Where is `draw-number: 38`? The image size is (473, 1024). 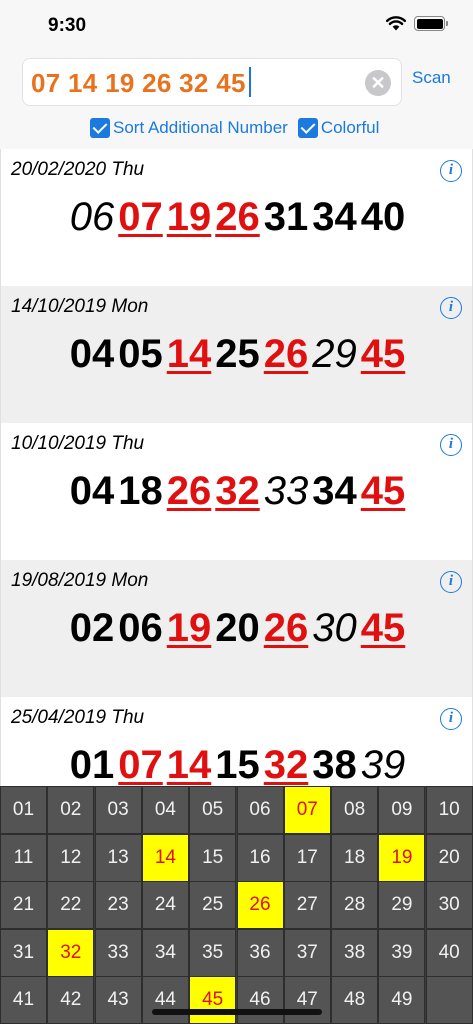 draw-number: 38 is located at coordinates (334, 764).